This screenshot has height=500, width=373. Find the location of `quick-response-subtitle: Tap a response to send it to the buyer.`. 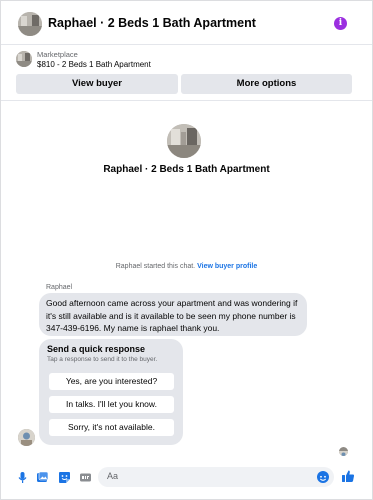

quick-response-subtitle: Tap a response to send it to the buyer. is located at coordinates (102, 359).